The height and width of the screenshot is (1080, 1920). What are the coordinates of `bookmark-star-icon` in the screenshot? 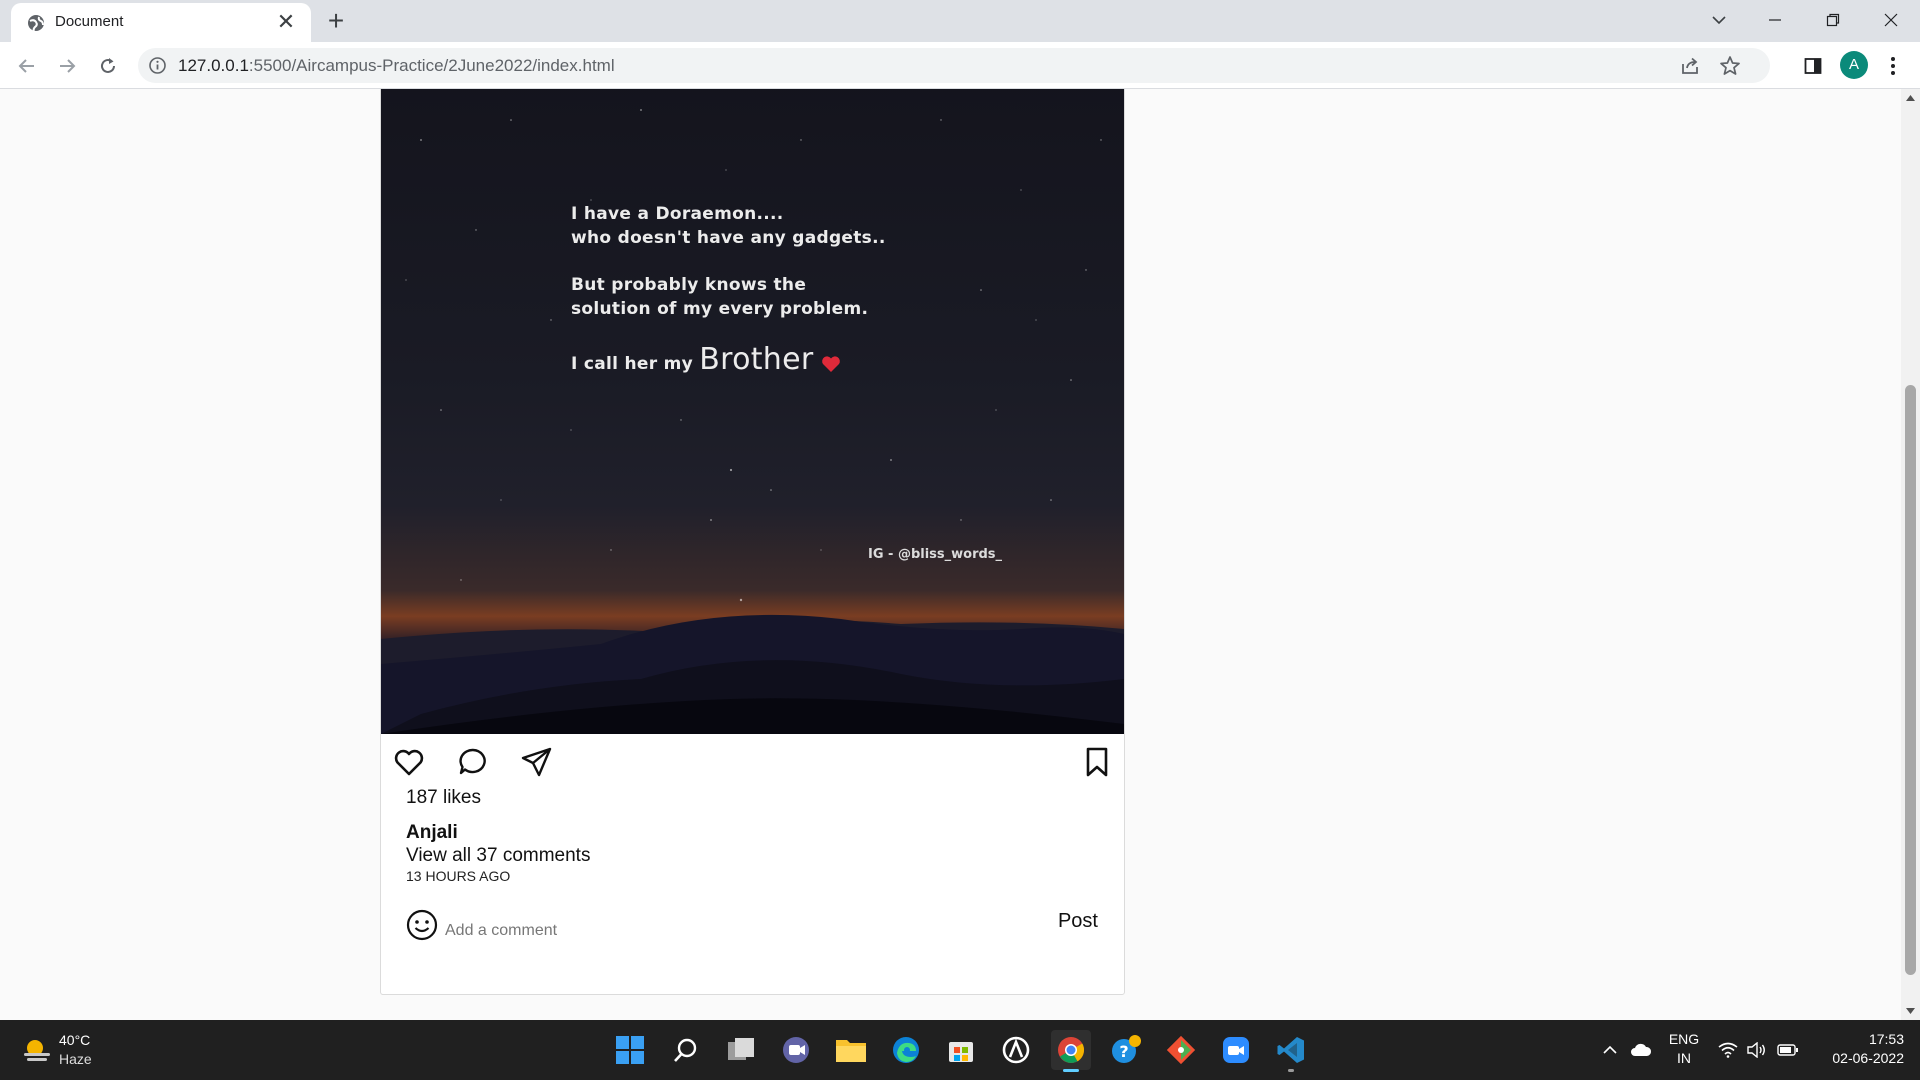 It's located at (1730, 66).